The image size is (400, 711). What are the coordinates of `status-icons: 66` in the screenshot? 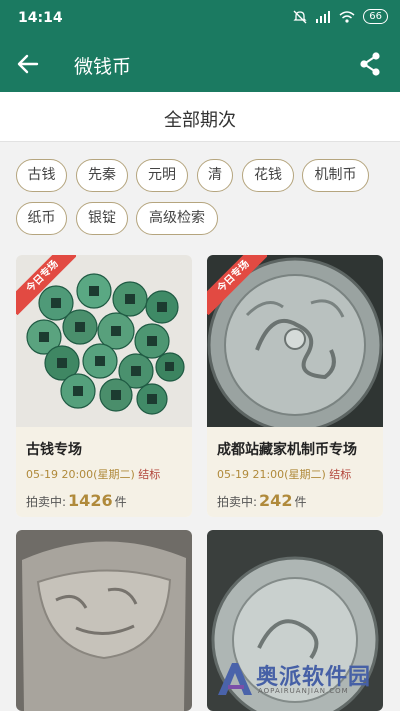 It's located at (340, 16).